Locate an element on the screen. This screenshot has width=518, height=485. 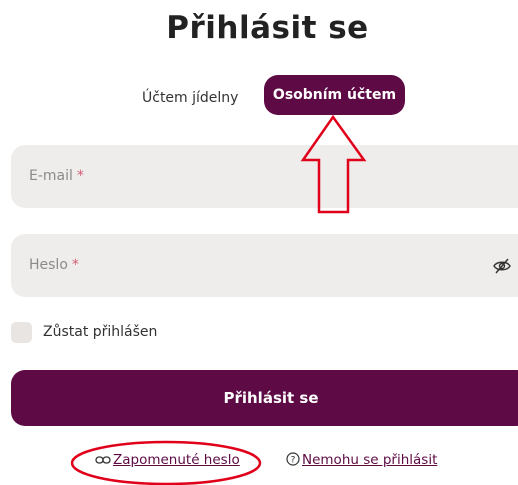
tab-personal-account: Osobním účtem is located at coordinates (334, 95).